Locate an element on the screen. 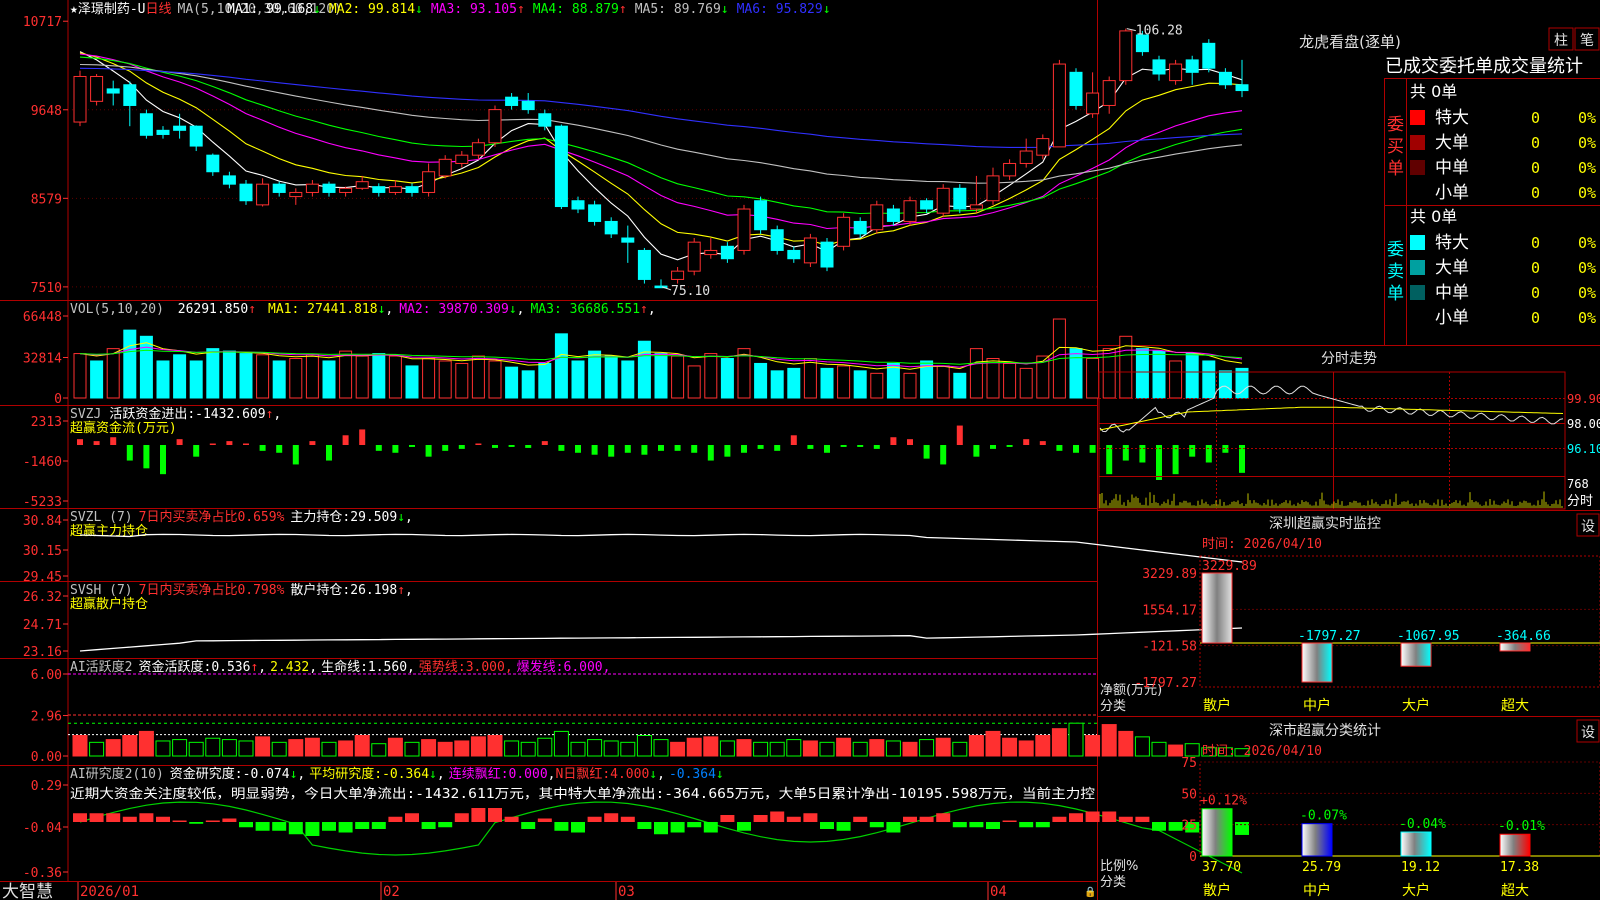 Image resolution: width=1600 pixels, height=900 pixels. sz-monitor-settings-button: 设 is located at coordinates (1588, 525).